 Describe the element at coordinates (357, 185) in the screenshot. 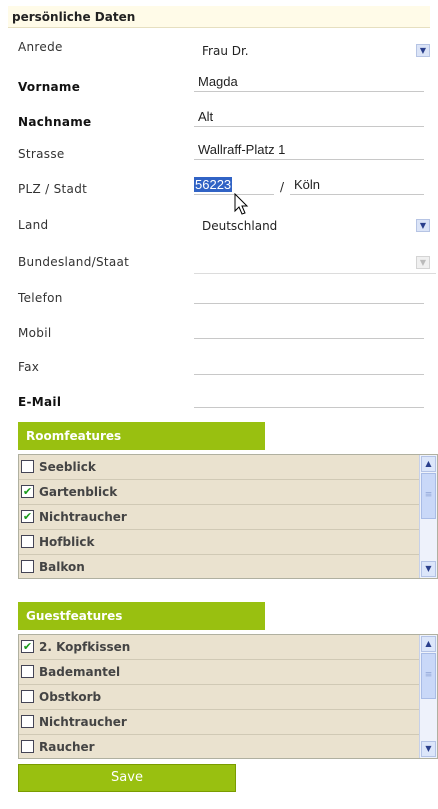

I see `stadt-field: Köln` at that location.